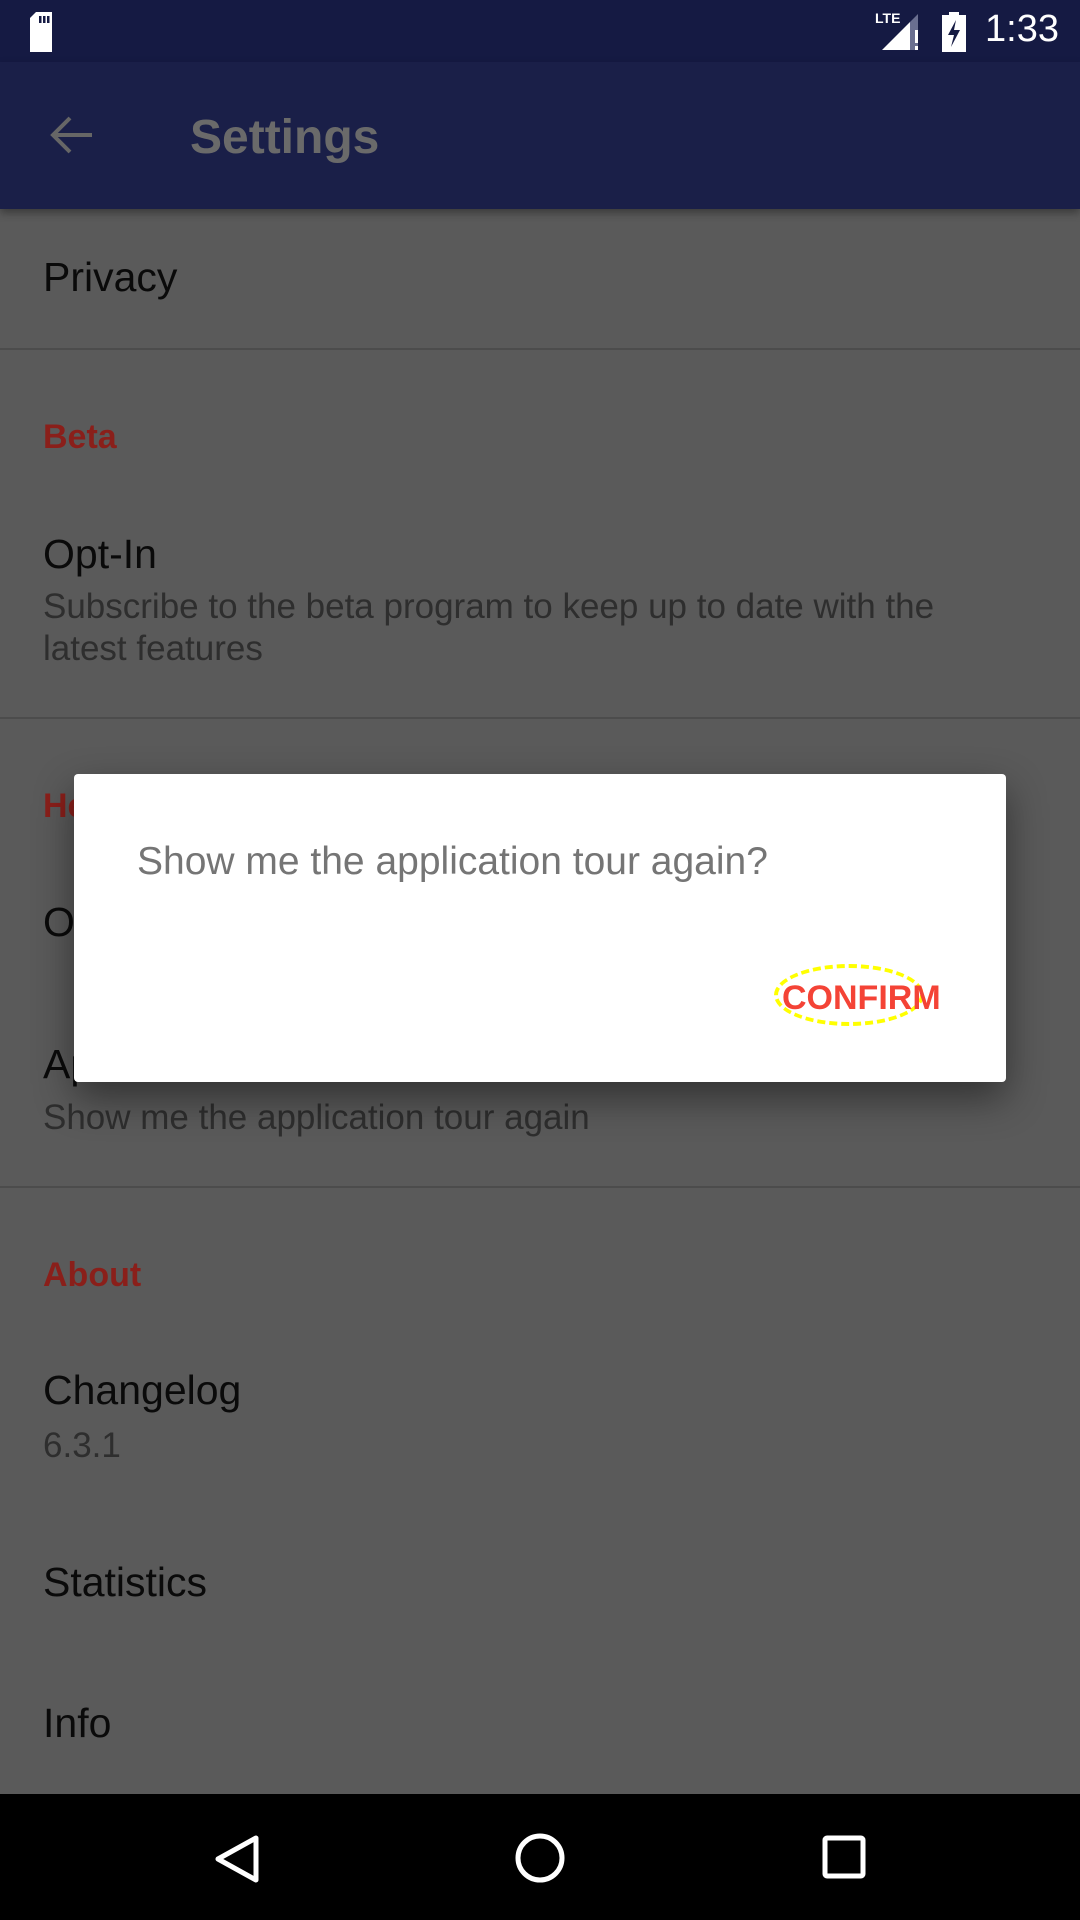 The image size is (1080, 1920). What do you see at coordinates (954, 32) in the screenshot?
I see `battery-charging-icon` at bounding box center [954, 32].